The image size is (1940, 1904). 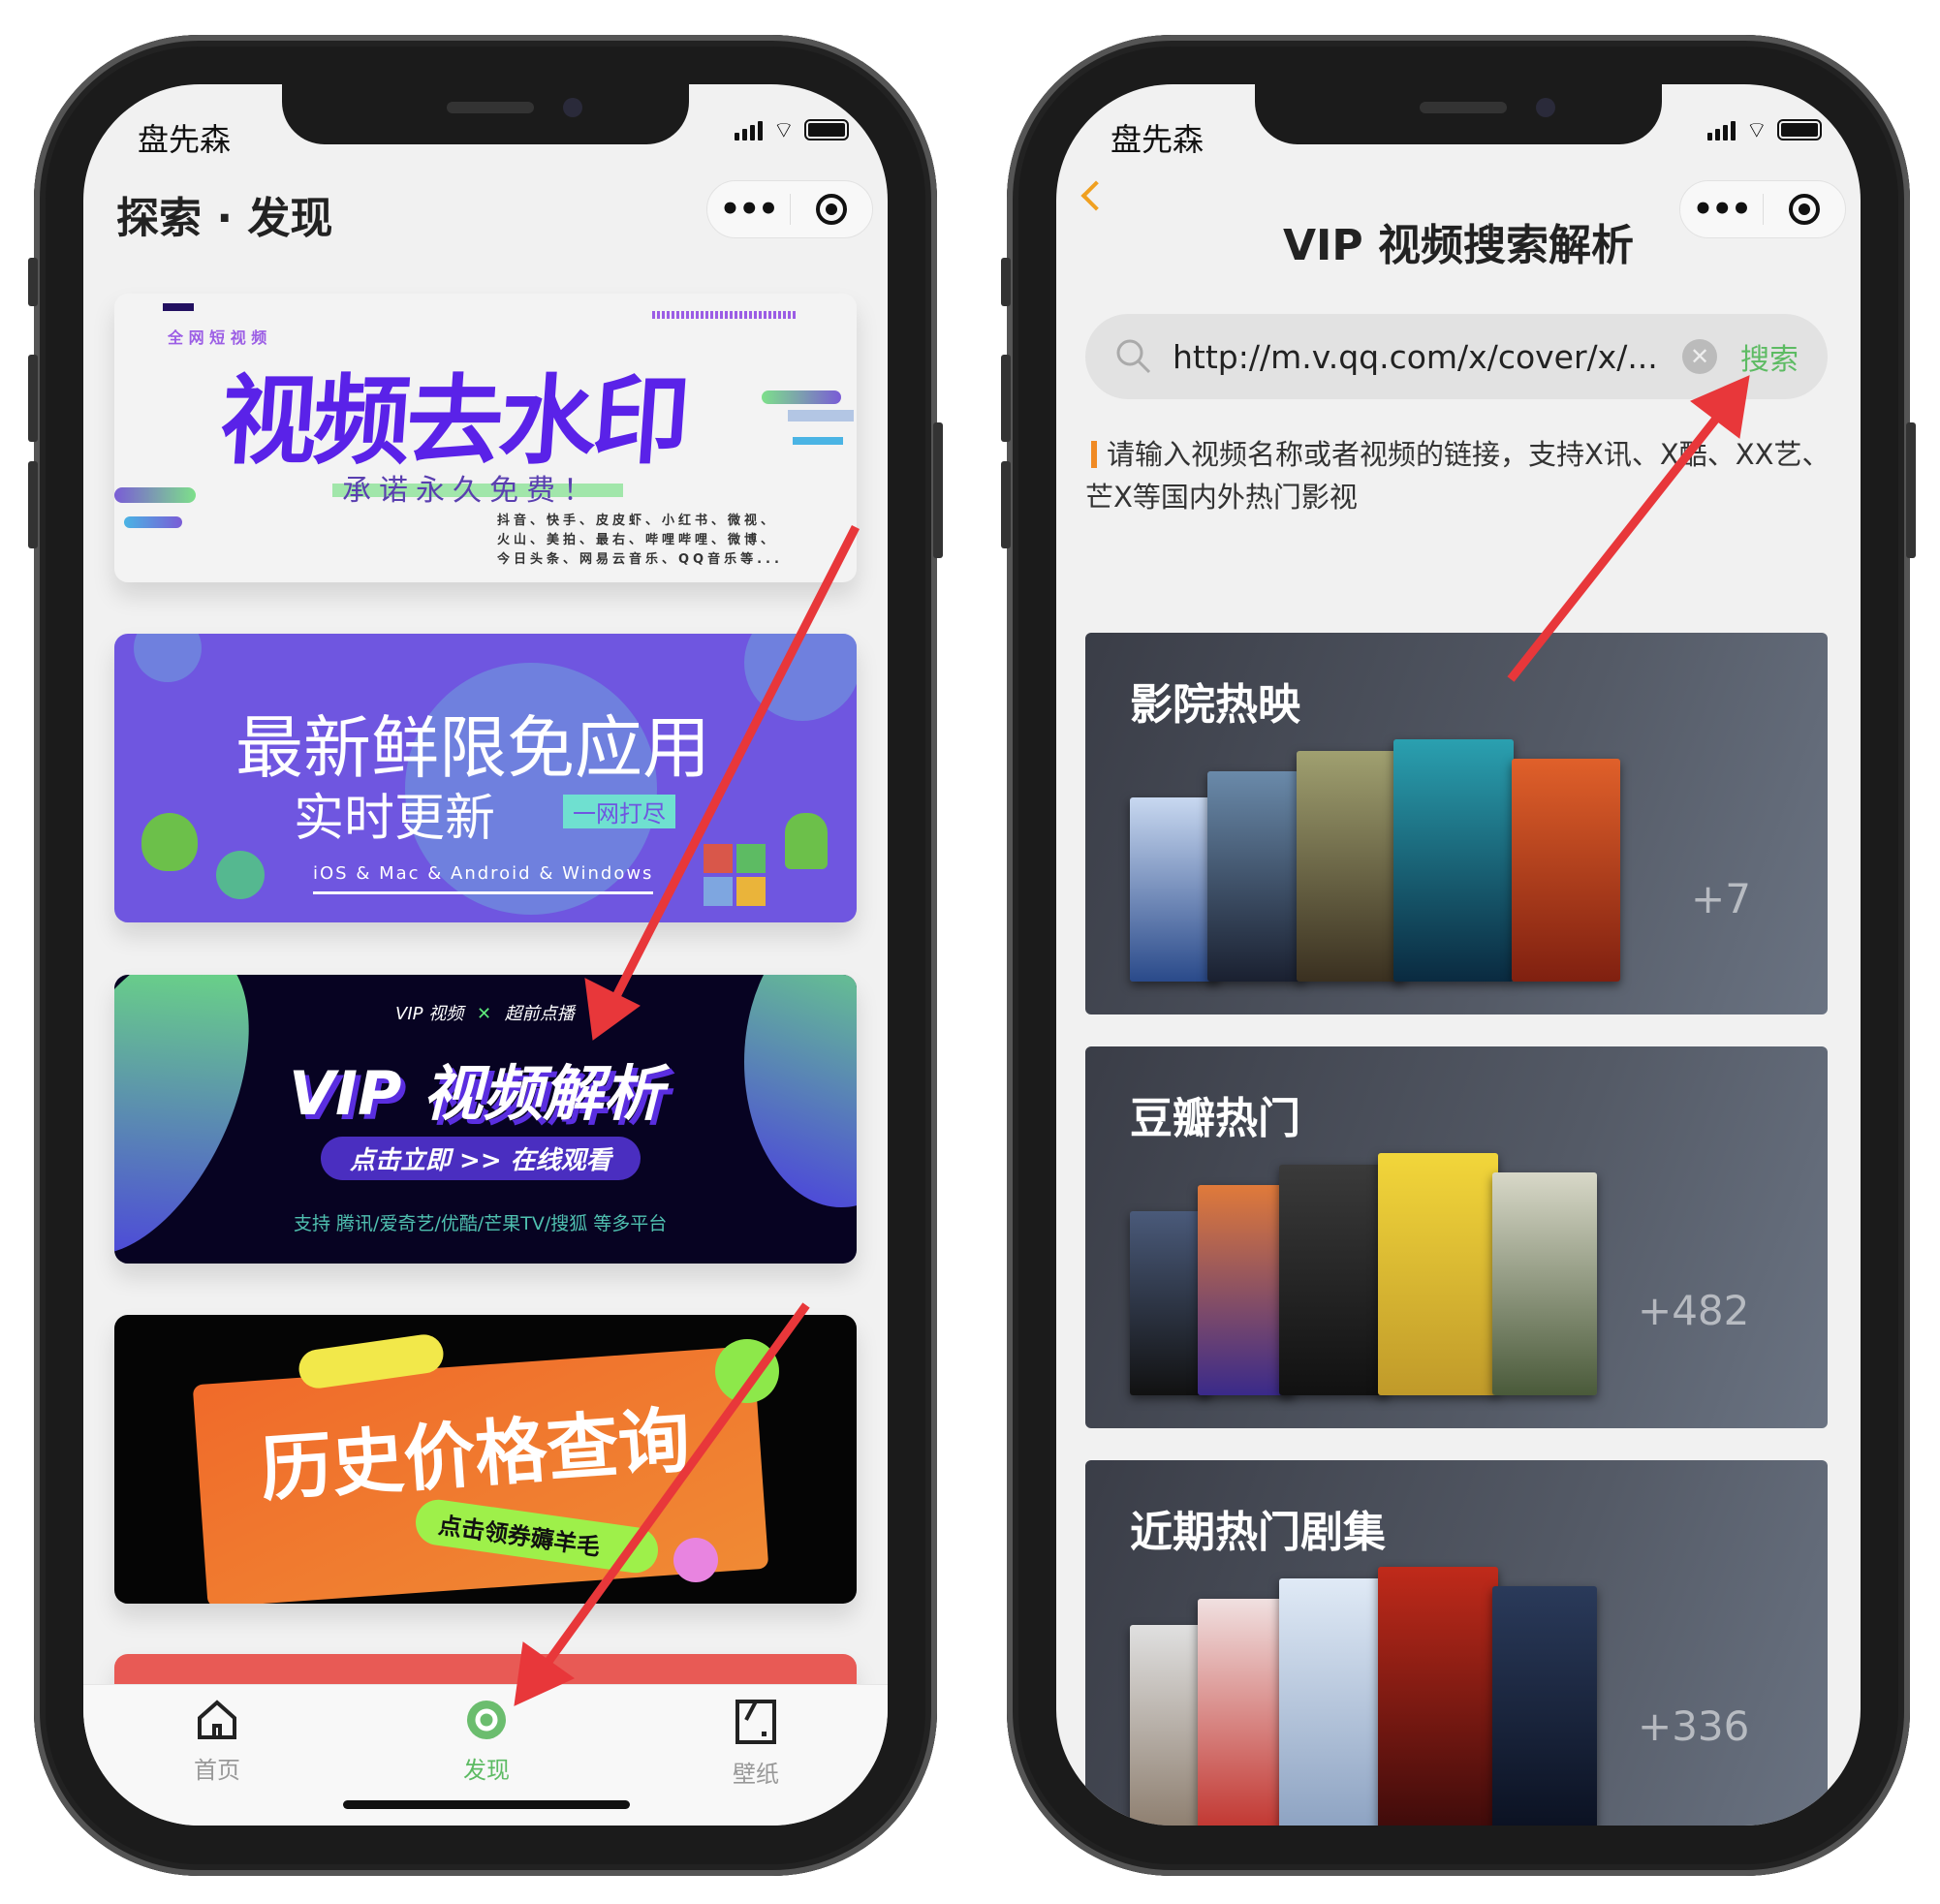 What do you see at coordinates (722, 783) in the screenshot?
I see `arrow-to-vip-banner` at bounding box center [722, 783].